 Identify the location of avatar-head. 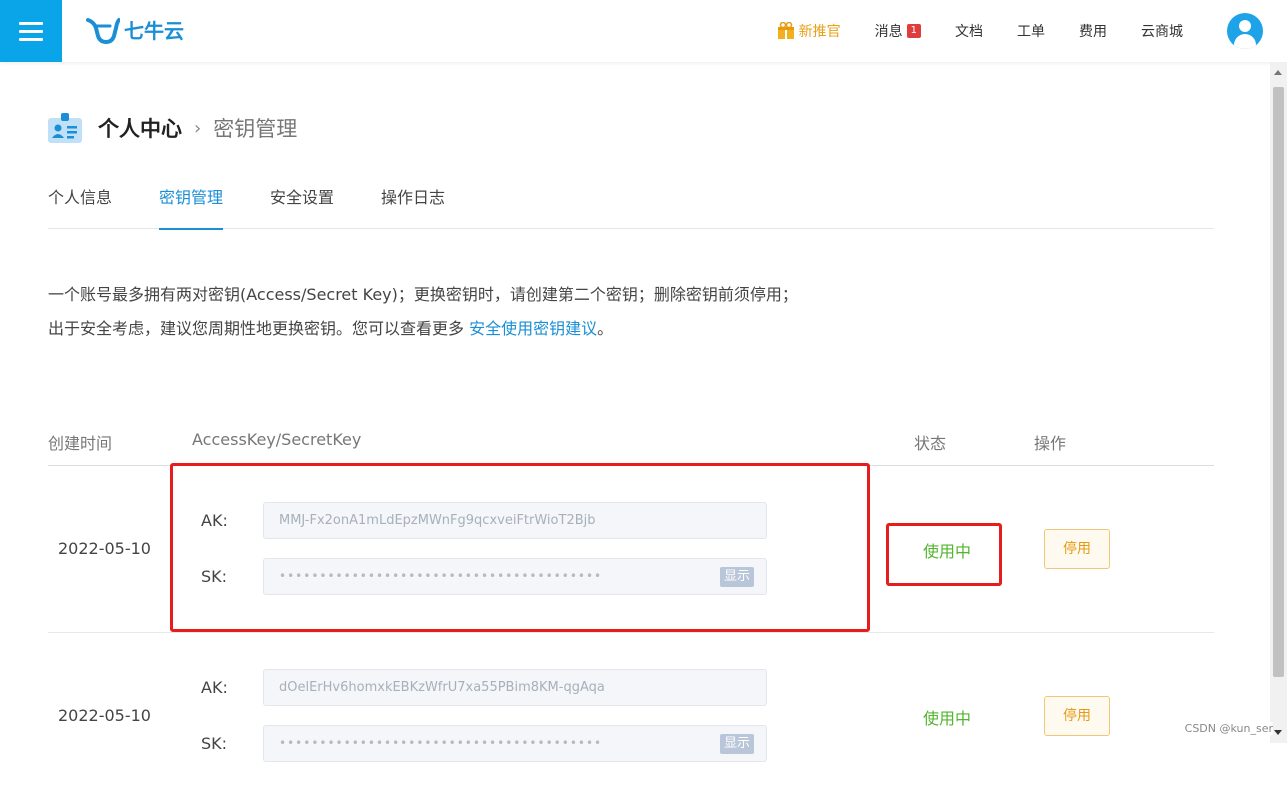
(1245, 26).